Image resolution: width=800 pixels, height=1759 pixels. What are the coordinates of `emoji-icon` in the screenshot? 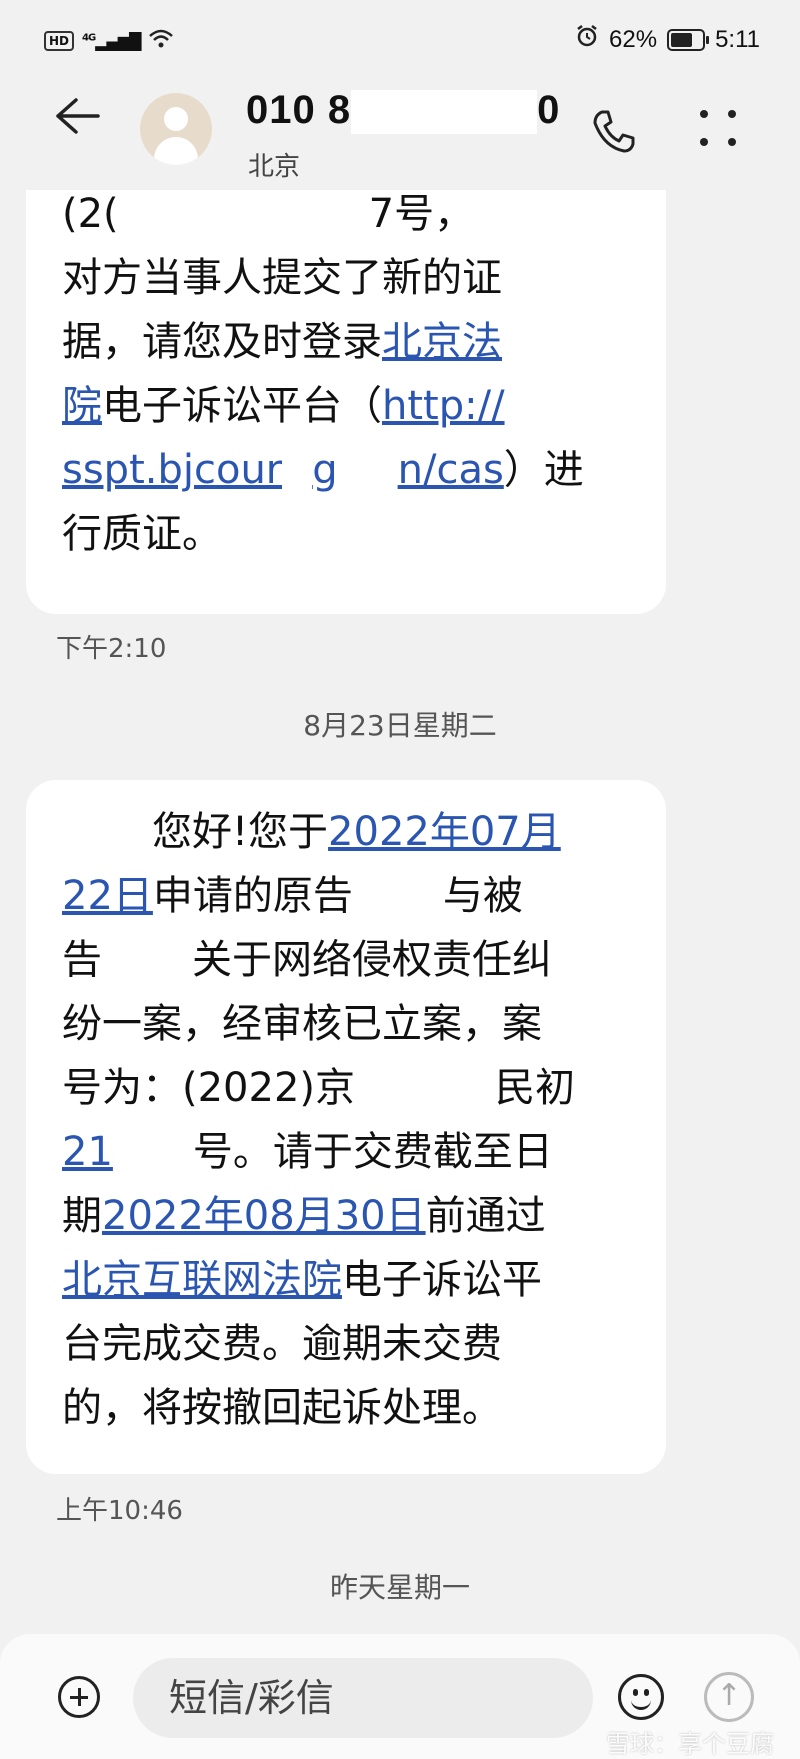 It's located at (641, 1697).